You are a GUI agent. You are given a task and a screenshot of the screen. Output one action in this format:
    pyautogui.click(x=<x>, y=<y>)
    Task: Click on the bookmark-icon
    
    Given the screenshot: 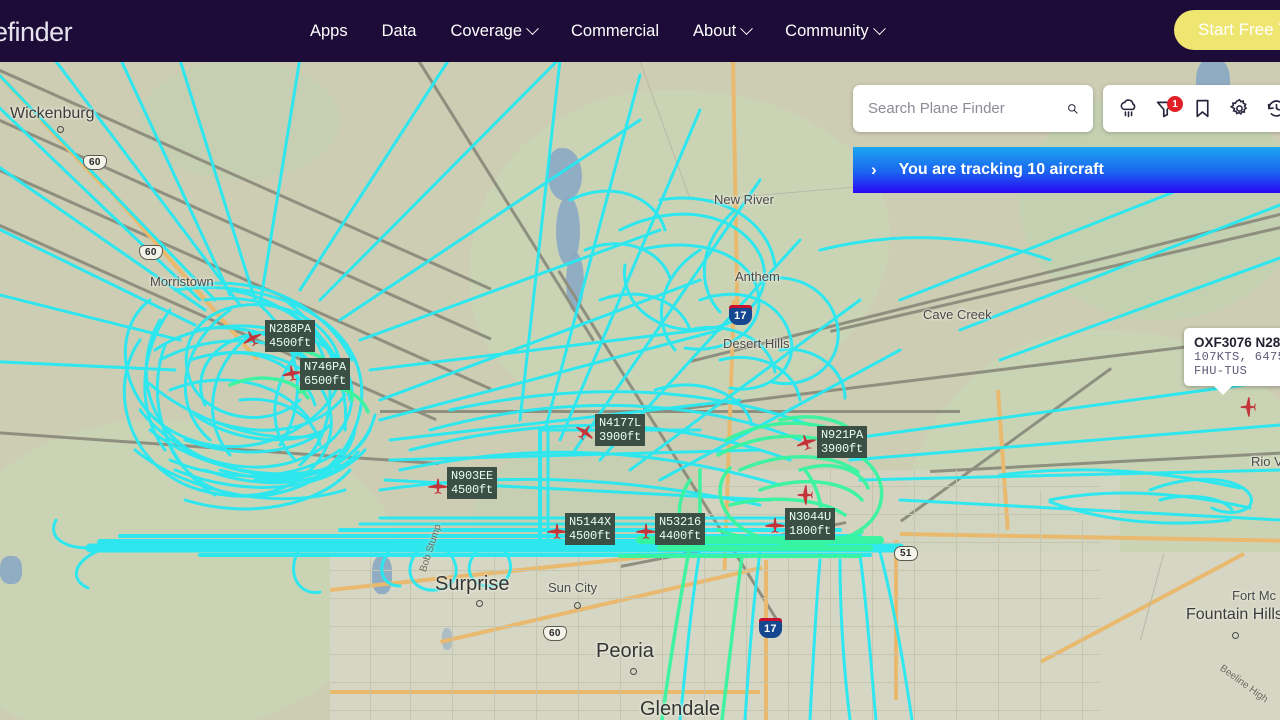 What is the action you would take?
    pyautogui.click(x=1202, y=108)
    